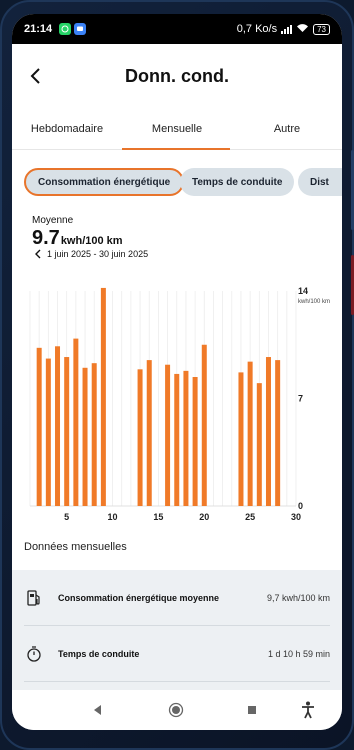 Image resolution: width=354 pixels, height=750 pixels. I want to click on chevron-left-small-icon, so click(38, 254).